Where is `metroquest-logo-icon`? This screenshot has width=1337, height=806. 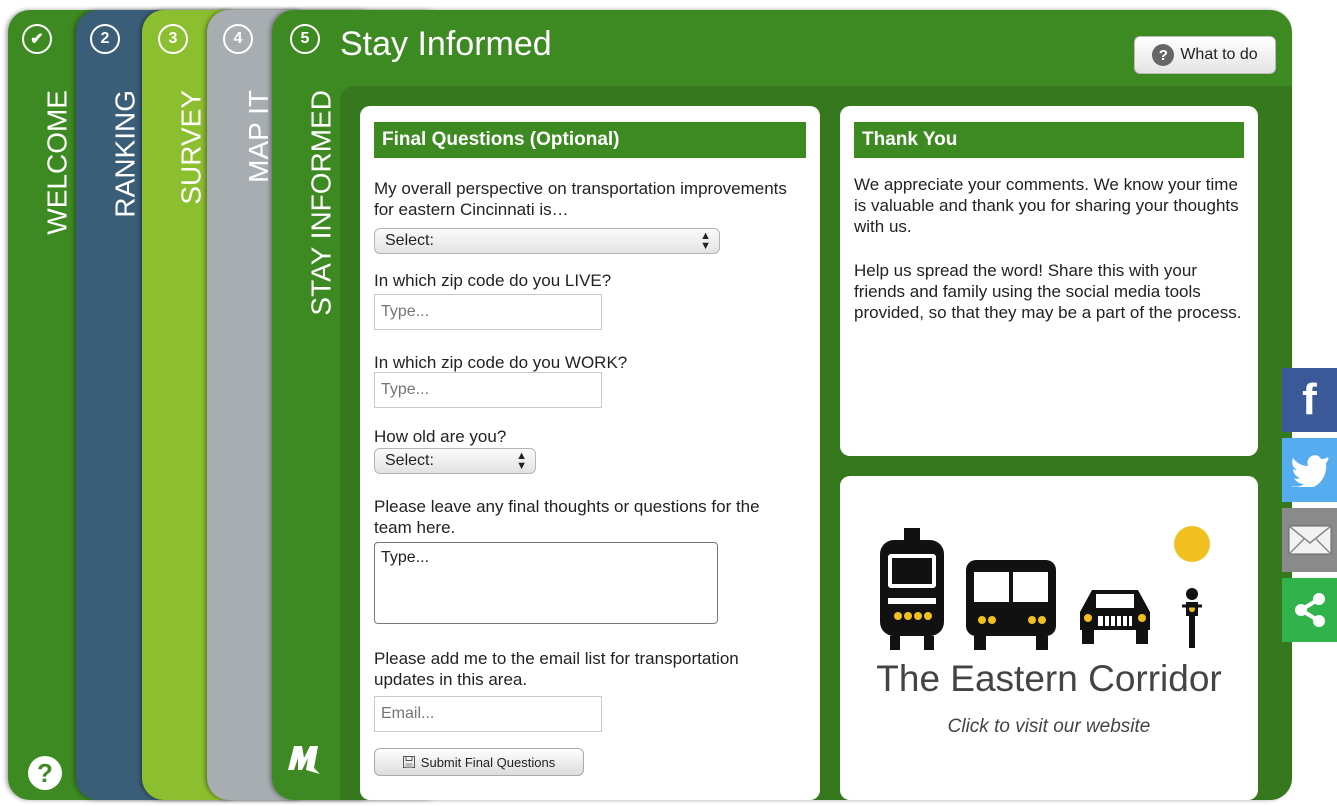
metroquest-logo-icon is located at coordinates (304, 760).